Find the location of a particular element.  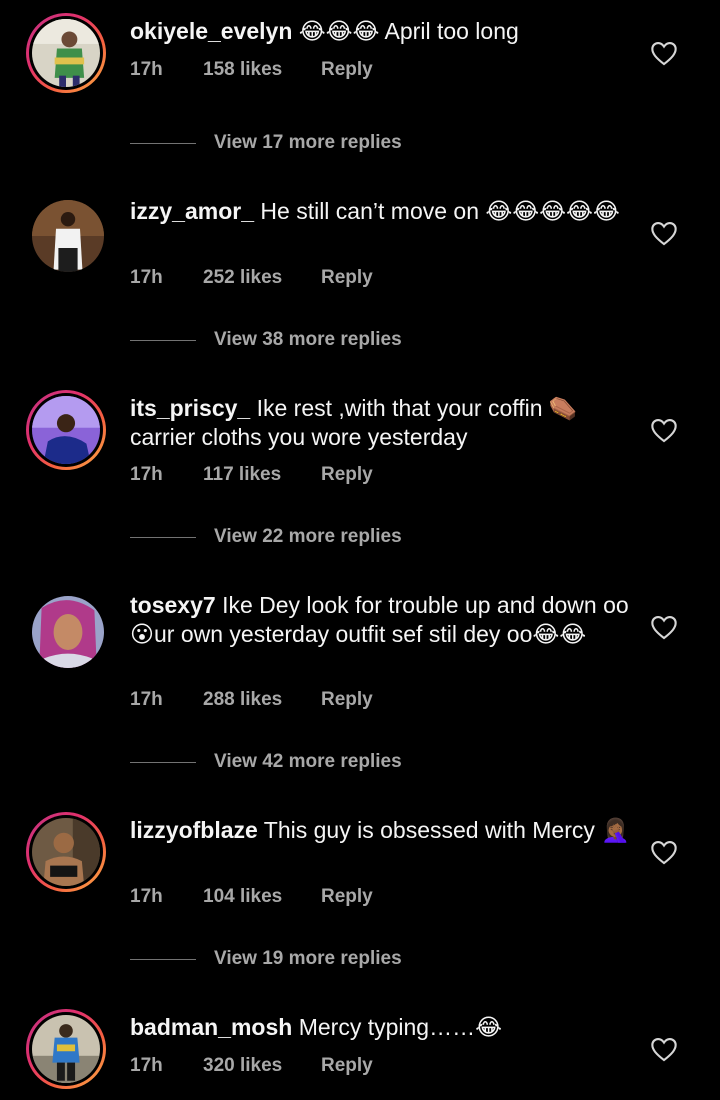

comment-username: badman_mosh is located at coordinates (211, 1027).